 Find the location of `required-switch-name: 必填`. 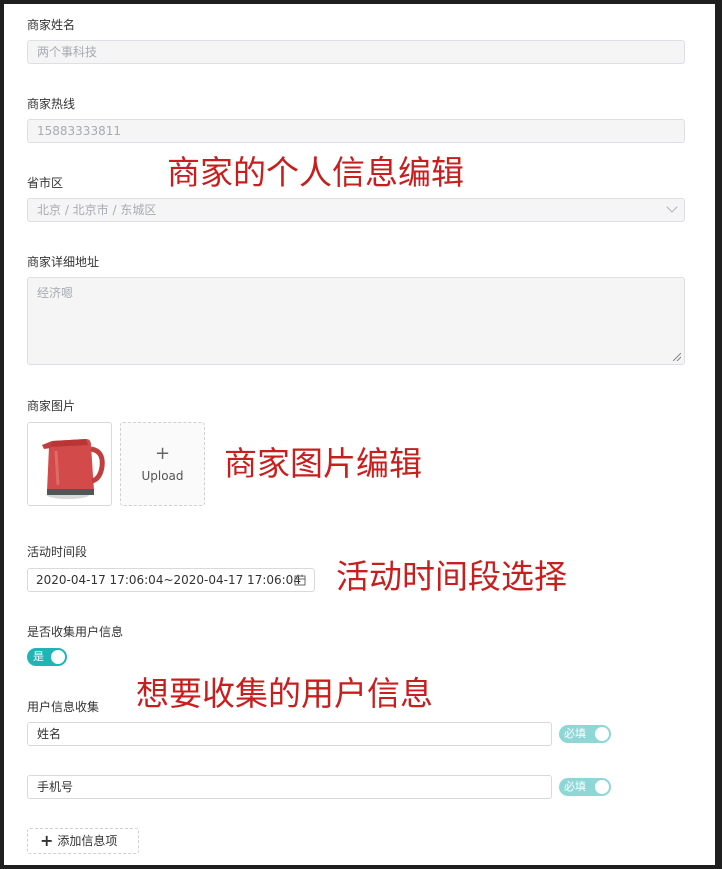

required-switch-name: 必填 is located at coordinates (585, 734).